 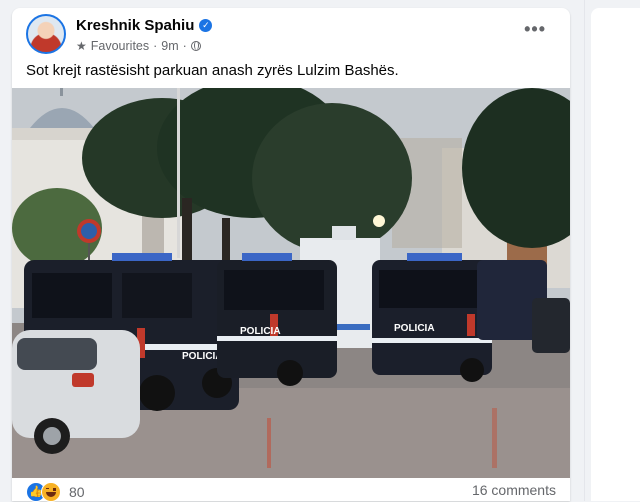 What do you see at coordinates (260, 331) in the screenshot?
I see `van-label-middle: POLICIA` at bounding box center [260, 331].